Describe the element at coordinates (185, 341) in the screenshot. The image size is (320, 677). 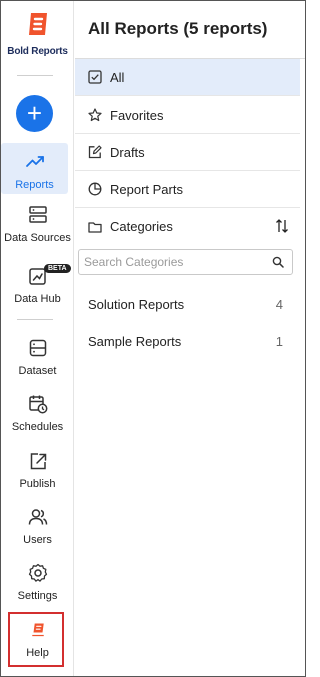
I see `category-item-sample-reports: Sample Reports 1` at that location.